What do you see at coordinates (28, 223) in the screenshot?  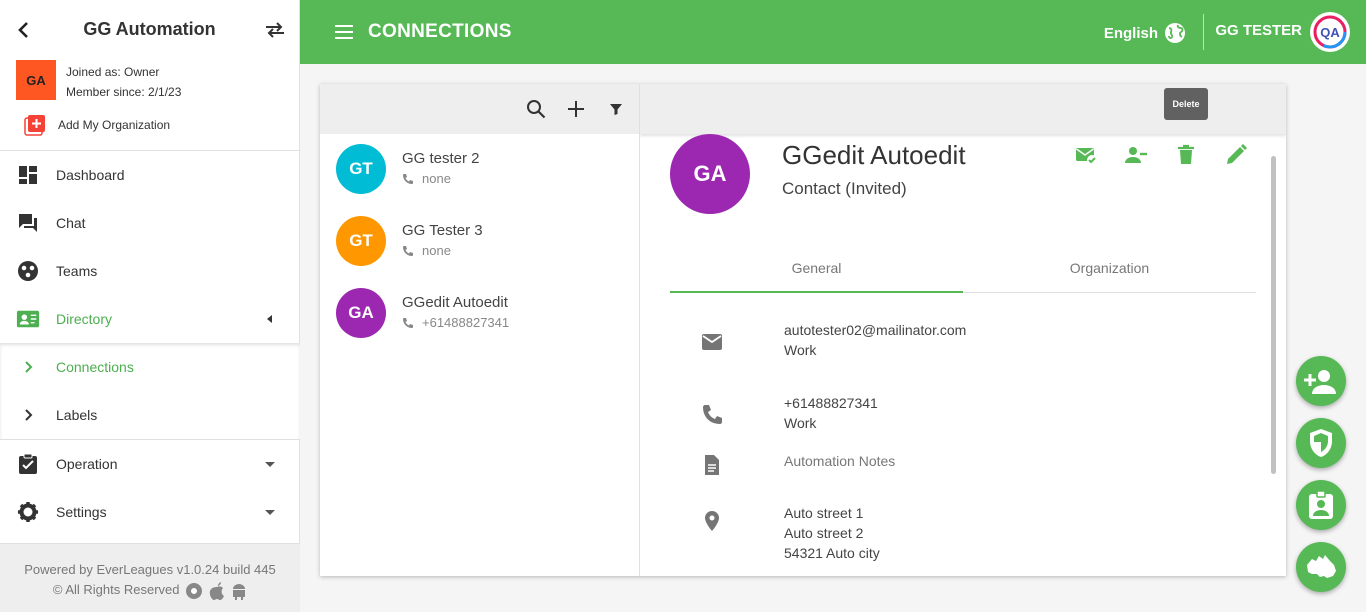 I see `chat-icon` at bounding box center [28, 223].